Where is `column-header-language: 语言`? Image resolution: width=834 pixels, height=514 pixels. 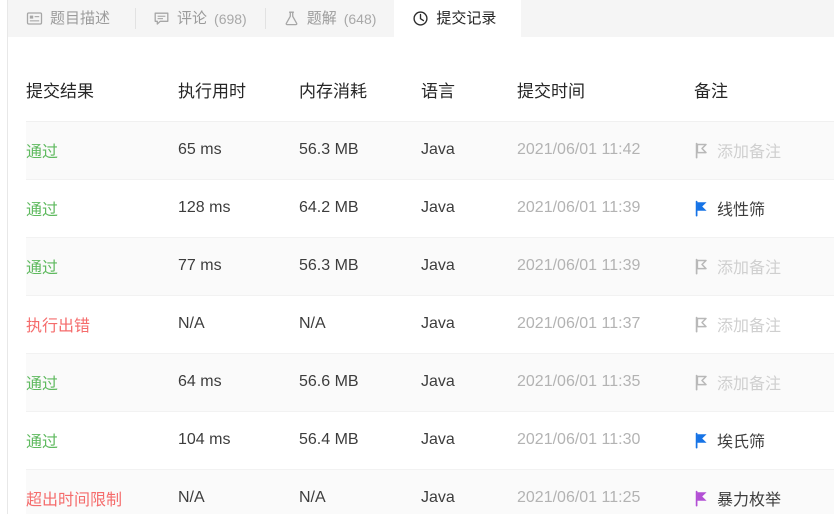
column-header-language: 语言 is located at coordinates (469, 90).